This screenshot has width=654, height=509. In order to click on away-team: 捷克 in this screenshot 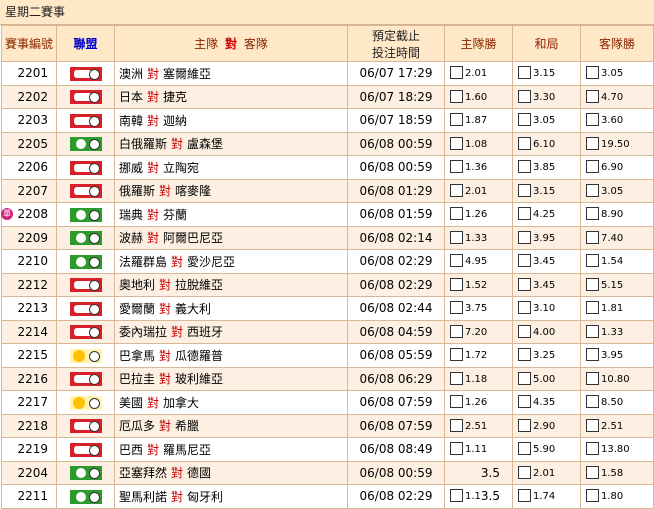, I will do `click(175, 97)`.